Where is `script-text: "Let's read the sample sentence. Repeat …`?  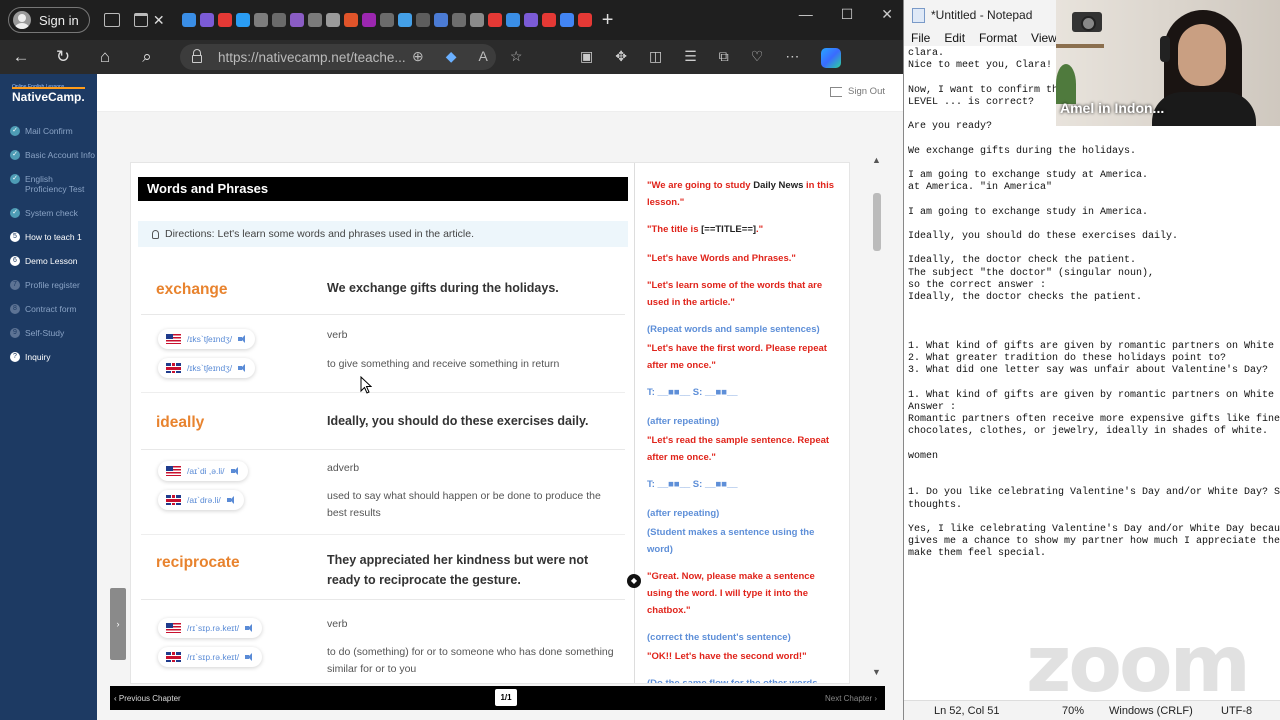
script-text: "Let's read the sample sentence. Repeat … is located at coordinates (738, 449).